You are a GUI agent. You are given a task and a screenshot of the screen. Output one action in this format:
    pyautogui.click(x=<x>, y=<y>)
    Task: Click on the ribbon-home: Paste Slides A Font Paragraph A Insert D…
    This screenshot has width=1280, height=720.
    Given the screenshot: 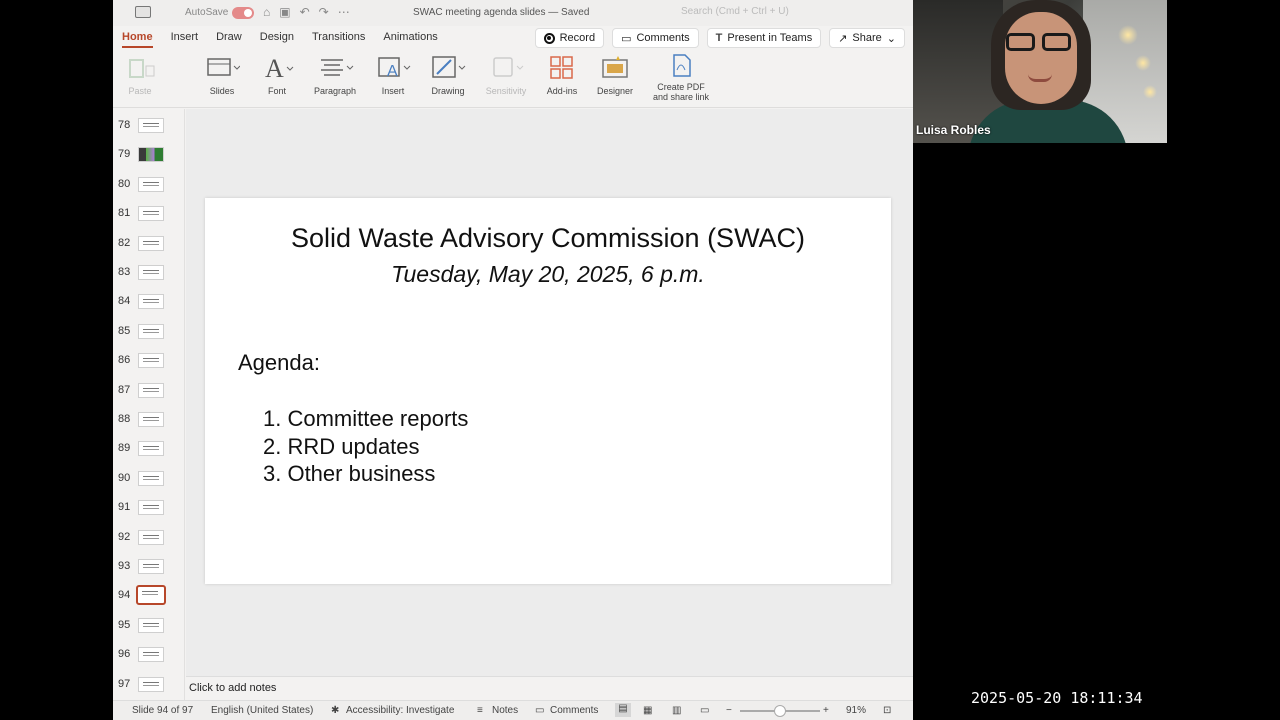 What is the action you would take?
    pyautogui.click(x=513, y=79)
    